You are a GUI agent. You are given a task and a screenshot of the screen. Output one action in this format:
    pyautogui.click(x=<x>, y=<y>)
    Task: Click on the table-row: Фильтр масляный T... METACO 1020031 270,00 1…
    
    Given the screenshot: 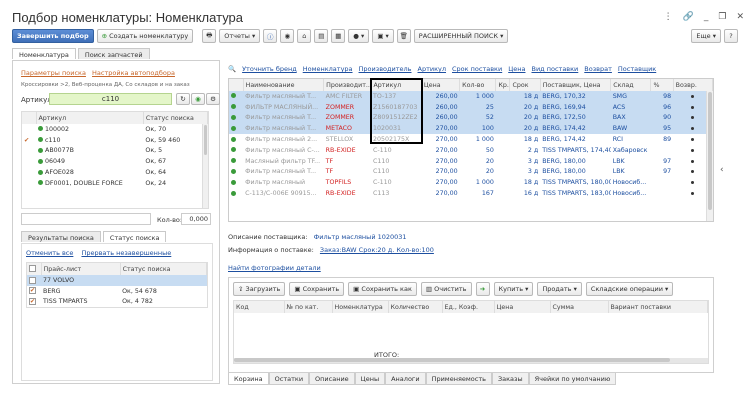 What is the action you would take?
    pyautogui.click(x=471, y=129)
    